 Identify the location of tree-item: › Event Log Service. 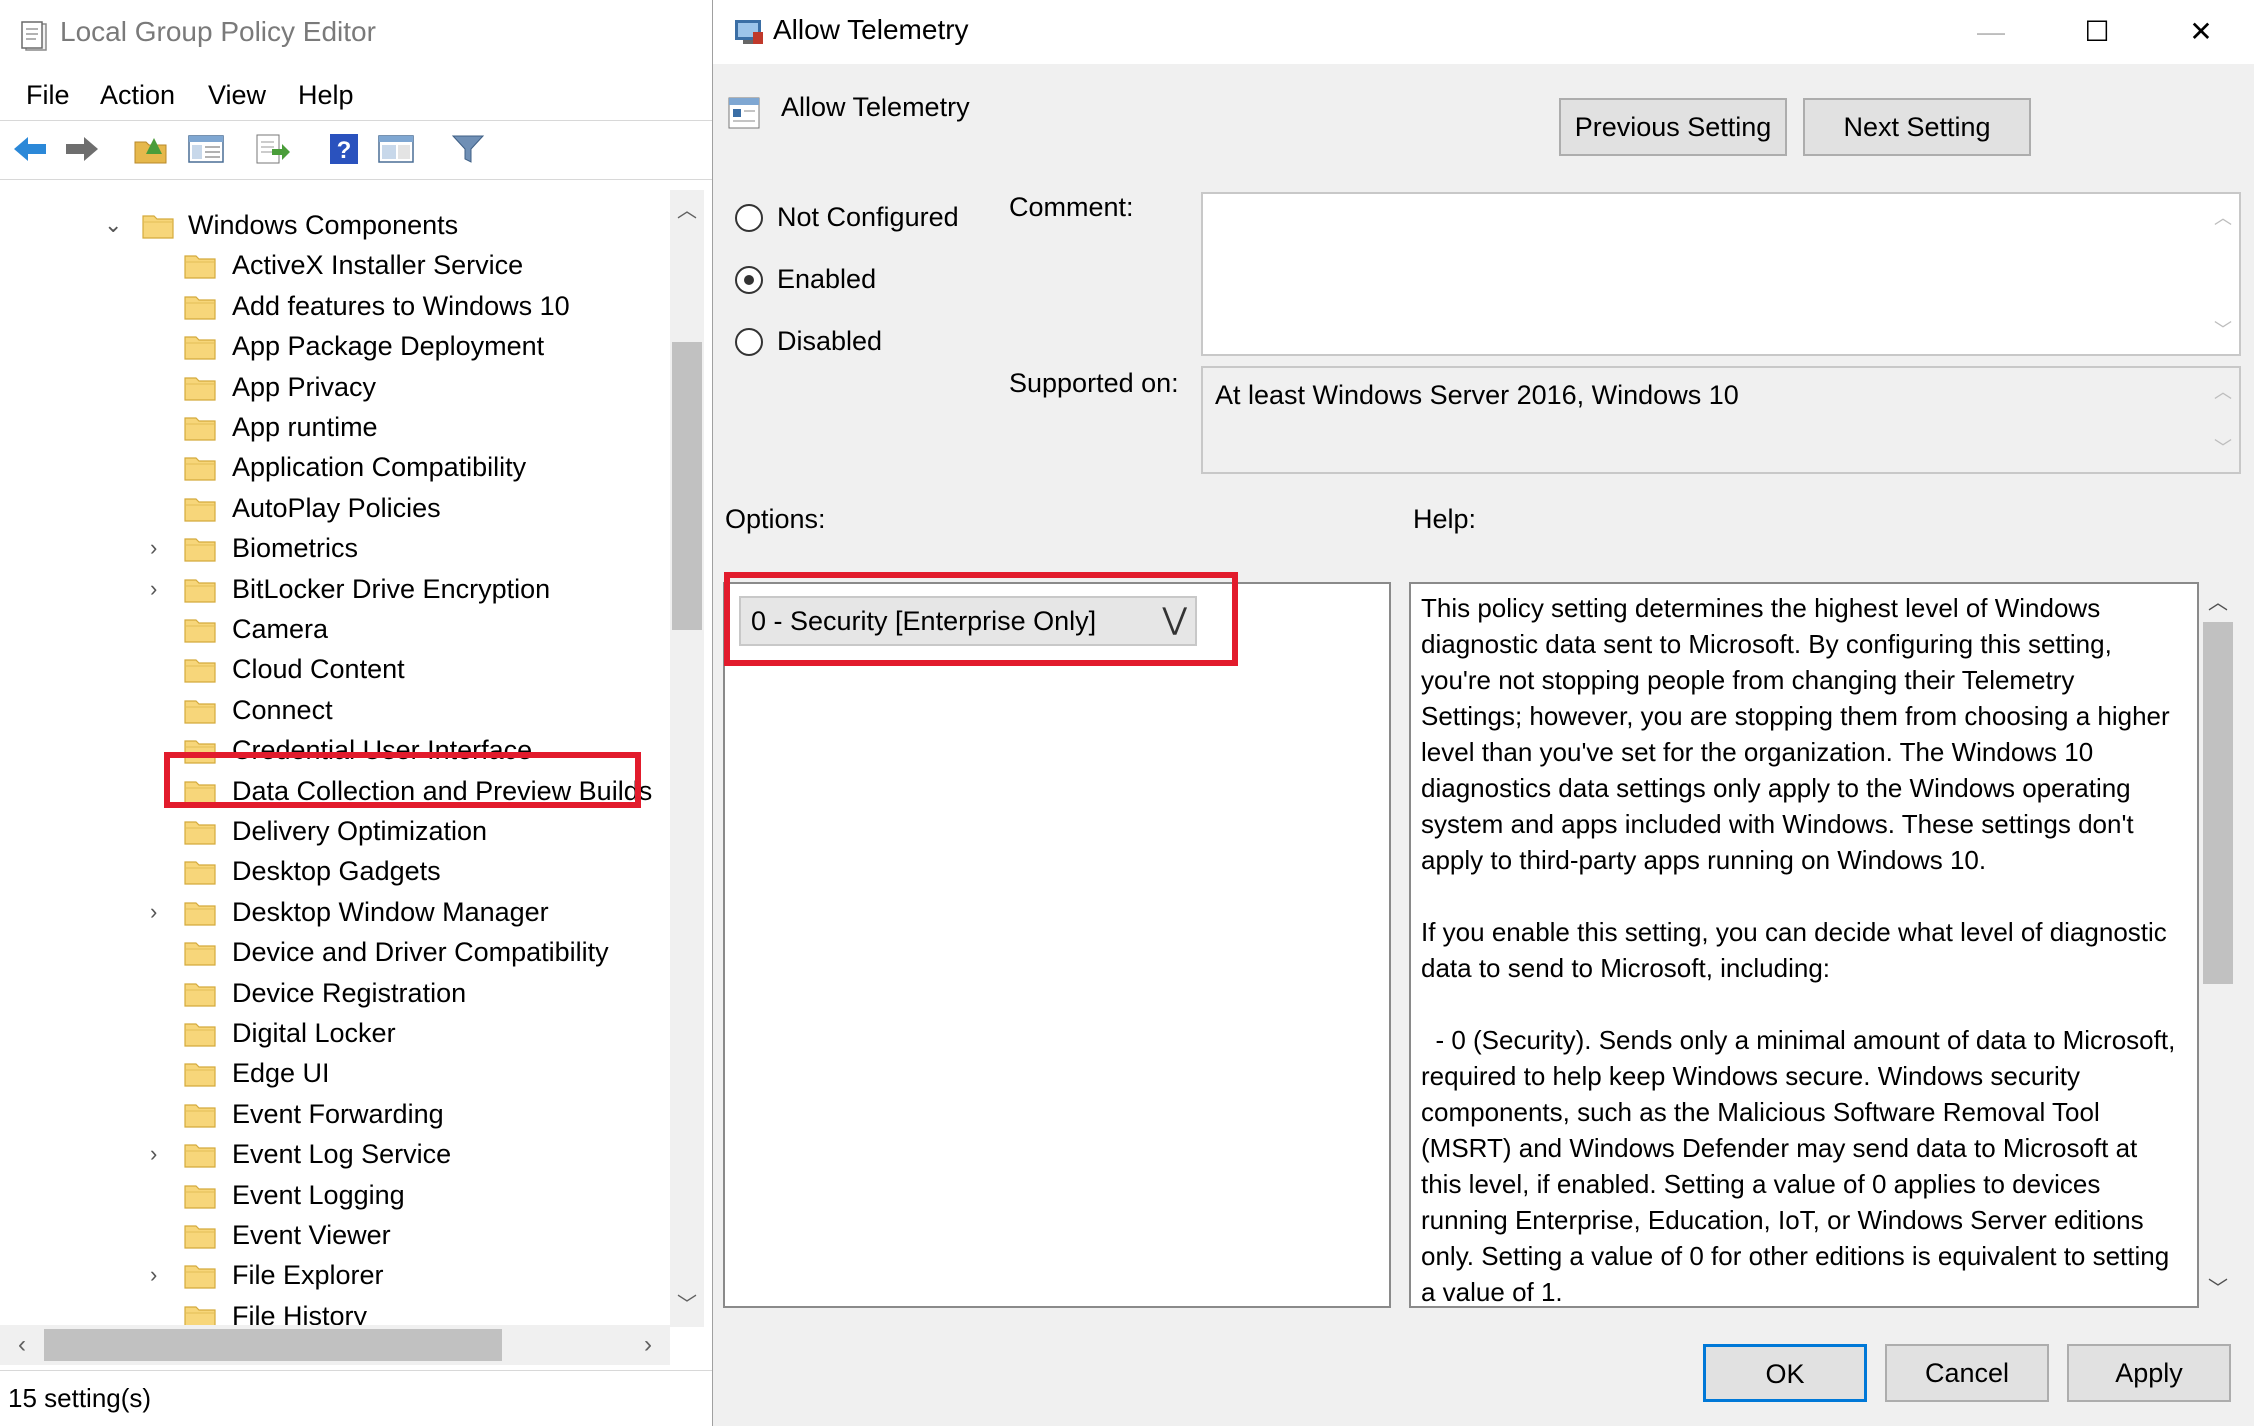
(334, 1155).